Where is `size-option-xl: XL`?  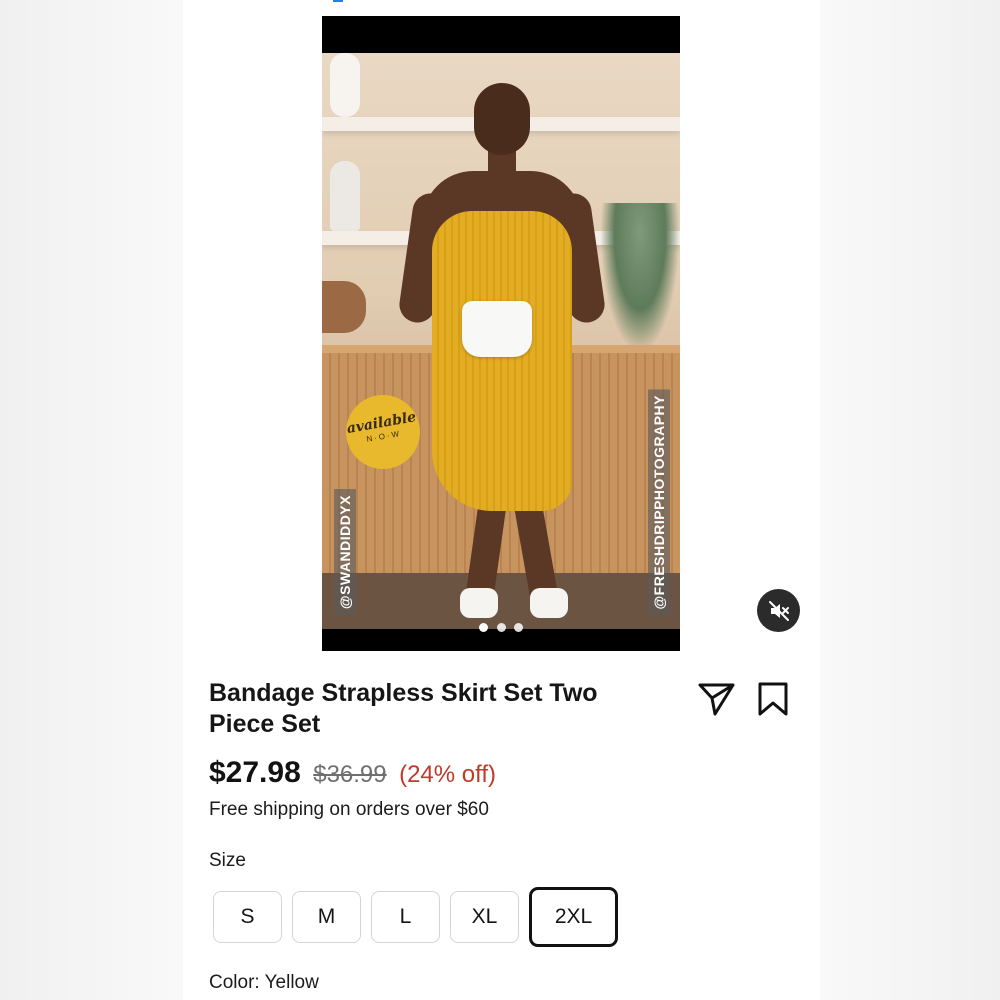
size-option-xl: XL is located at coordinates (484, 917).